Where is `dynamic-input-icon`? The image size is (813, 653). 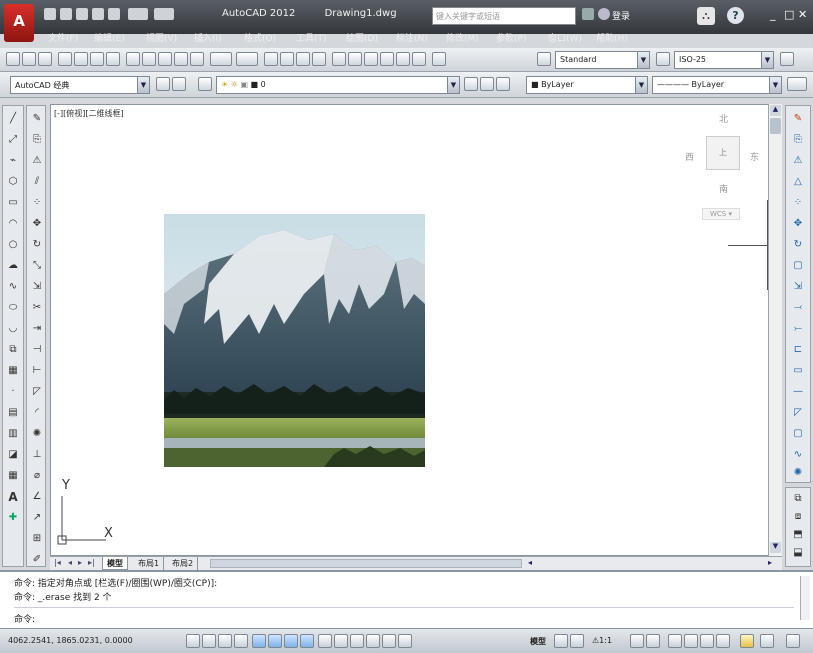 dynamic-input-icon is located at coordinates (341, 641).